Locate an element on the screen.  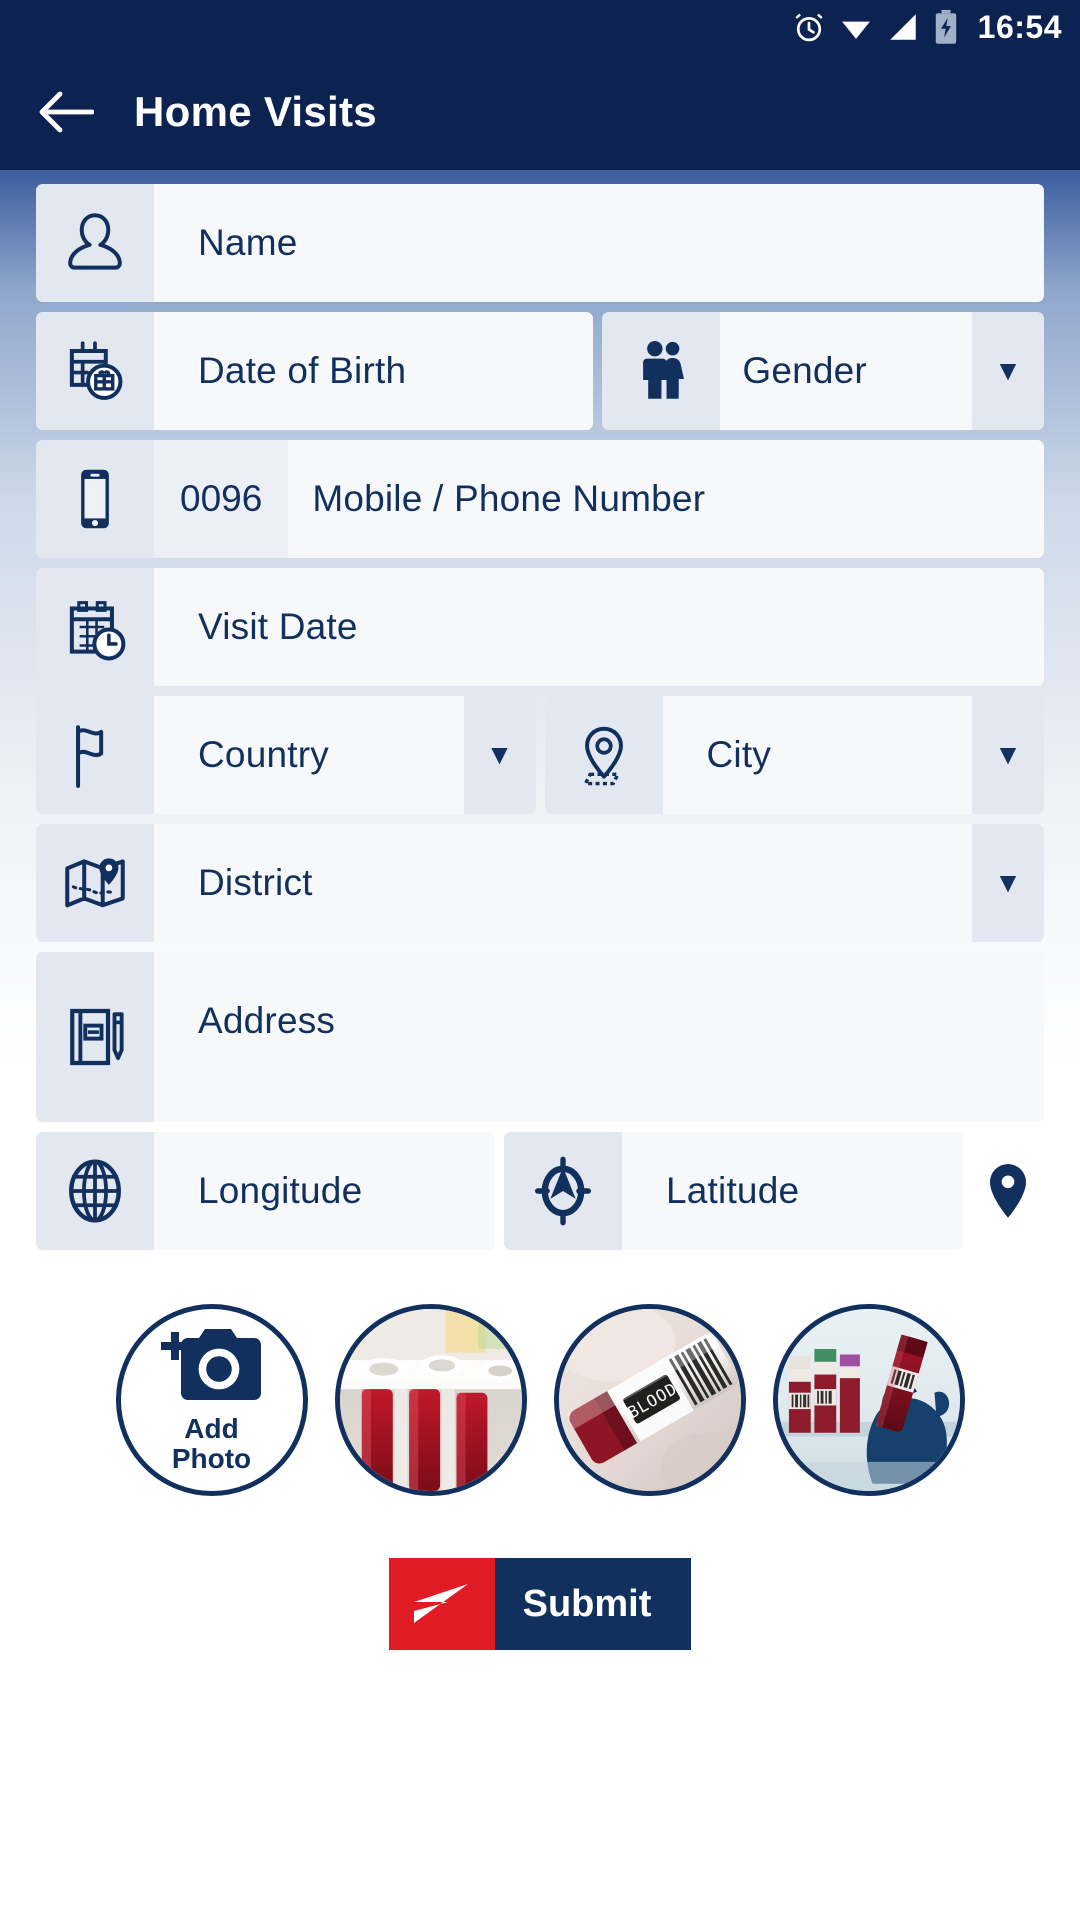
field-latitude: Latitude is located at coordinates (733, 1191).